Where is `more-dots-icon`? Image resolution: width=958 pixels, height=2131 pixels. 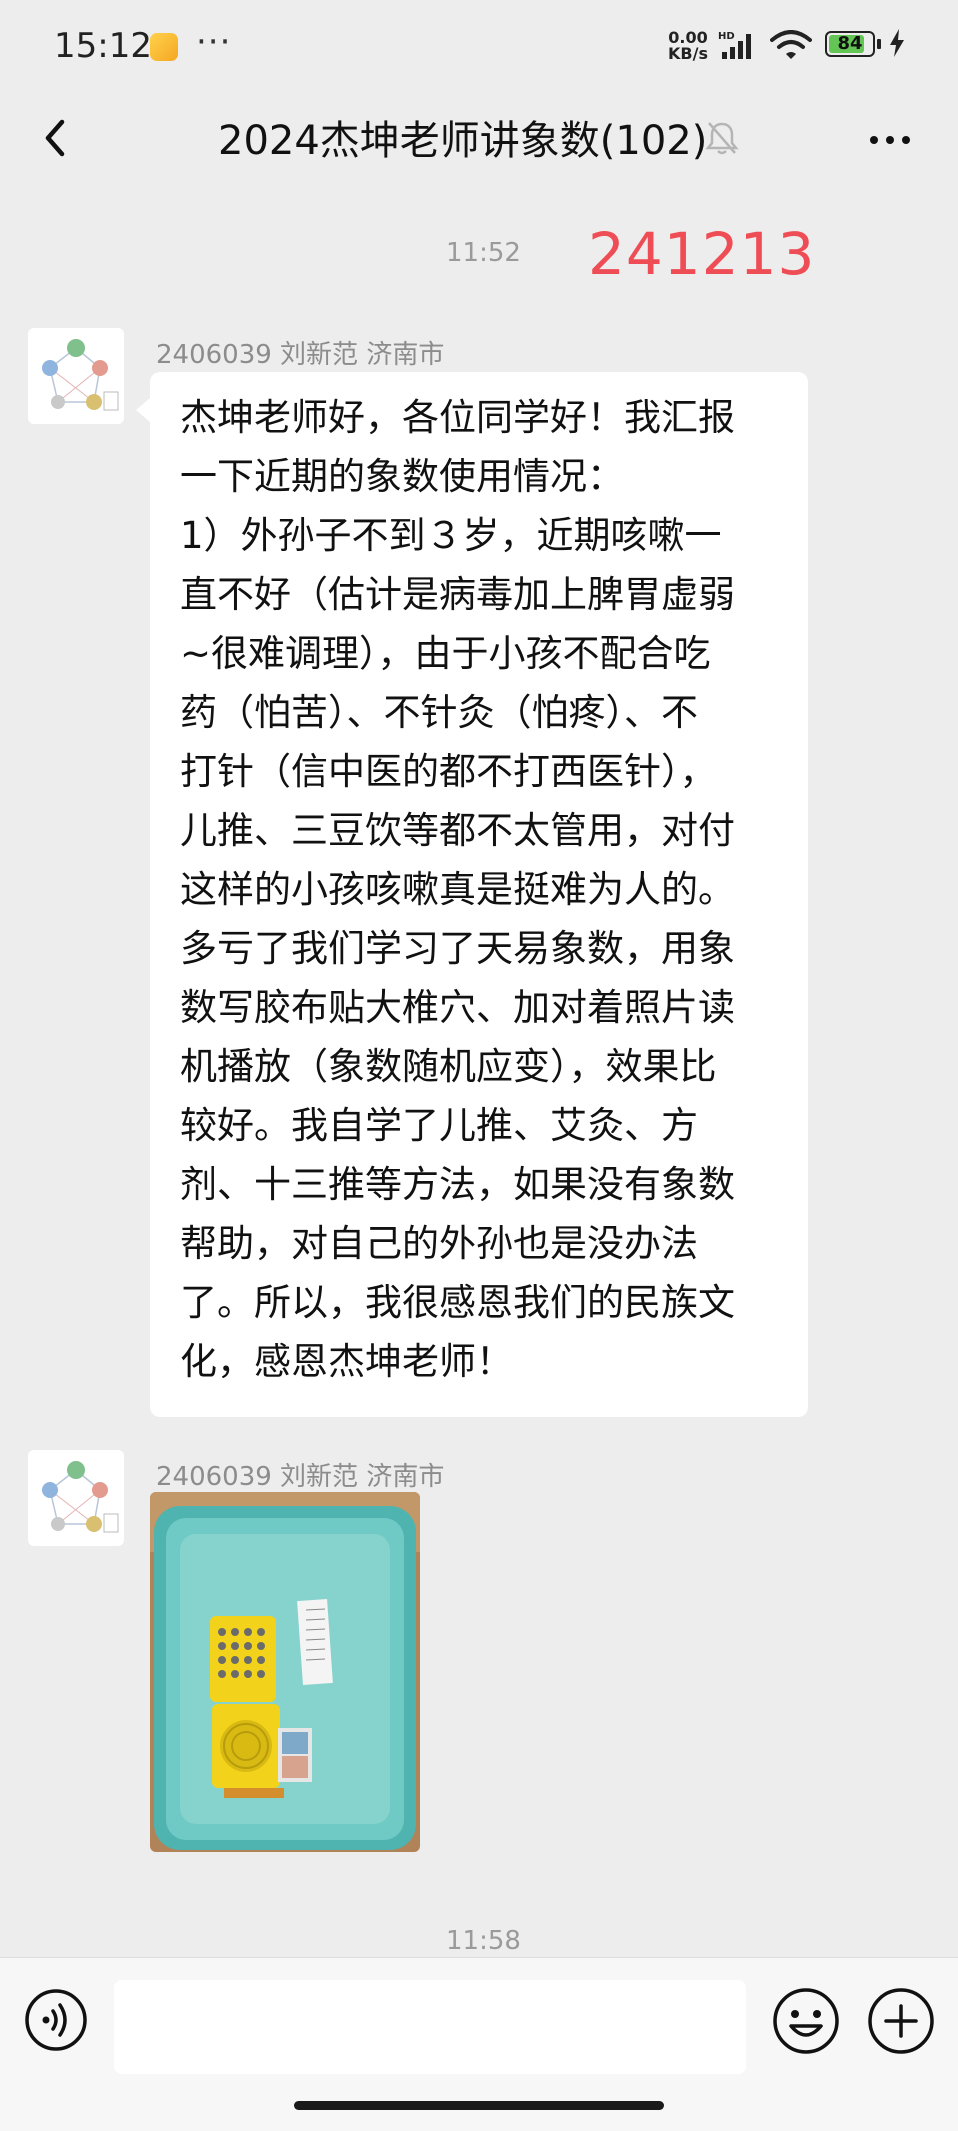 more-dots-icon is located at coordinates (890, 140).